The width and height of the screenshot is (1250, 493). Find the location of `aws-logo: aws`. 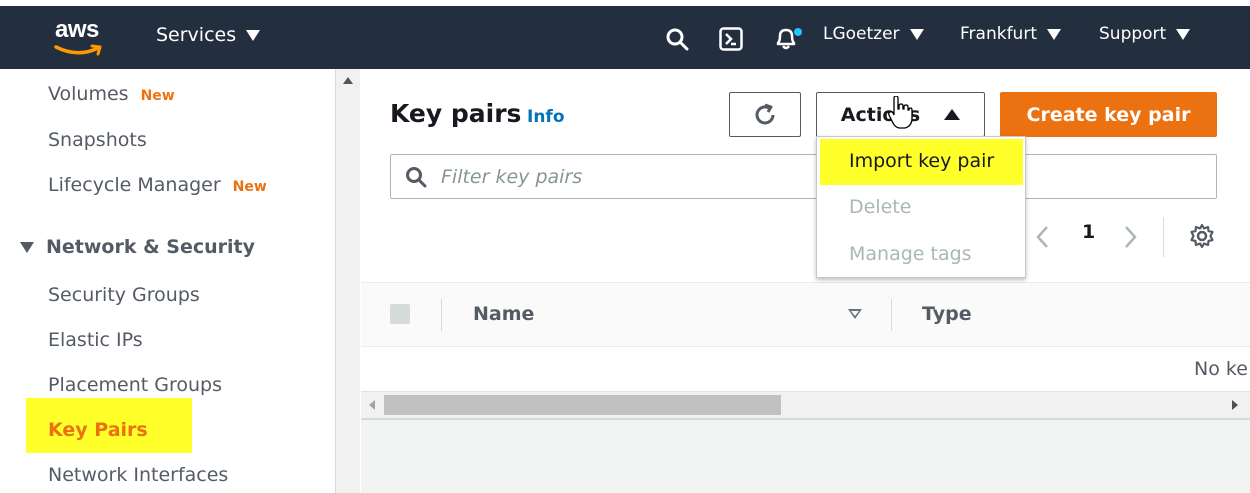

aws-logo: aws is located at coordinates (80, 38).